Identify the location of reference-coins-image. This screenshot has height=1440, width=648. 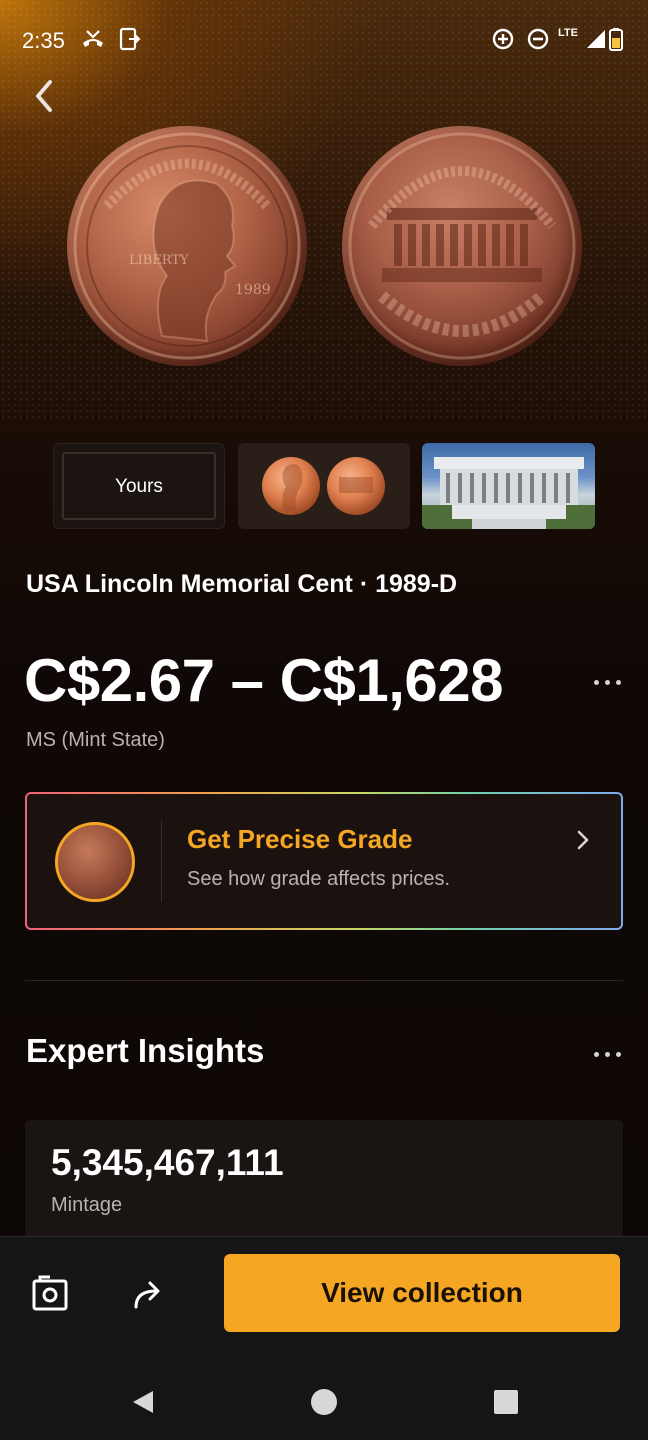
(323, 486).